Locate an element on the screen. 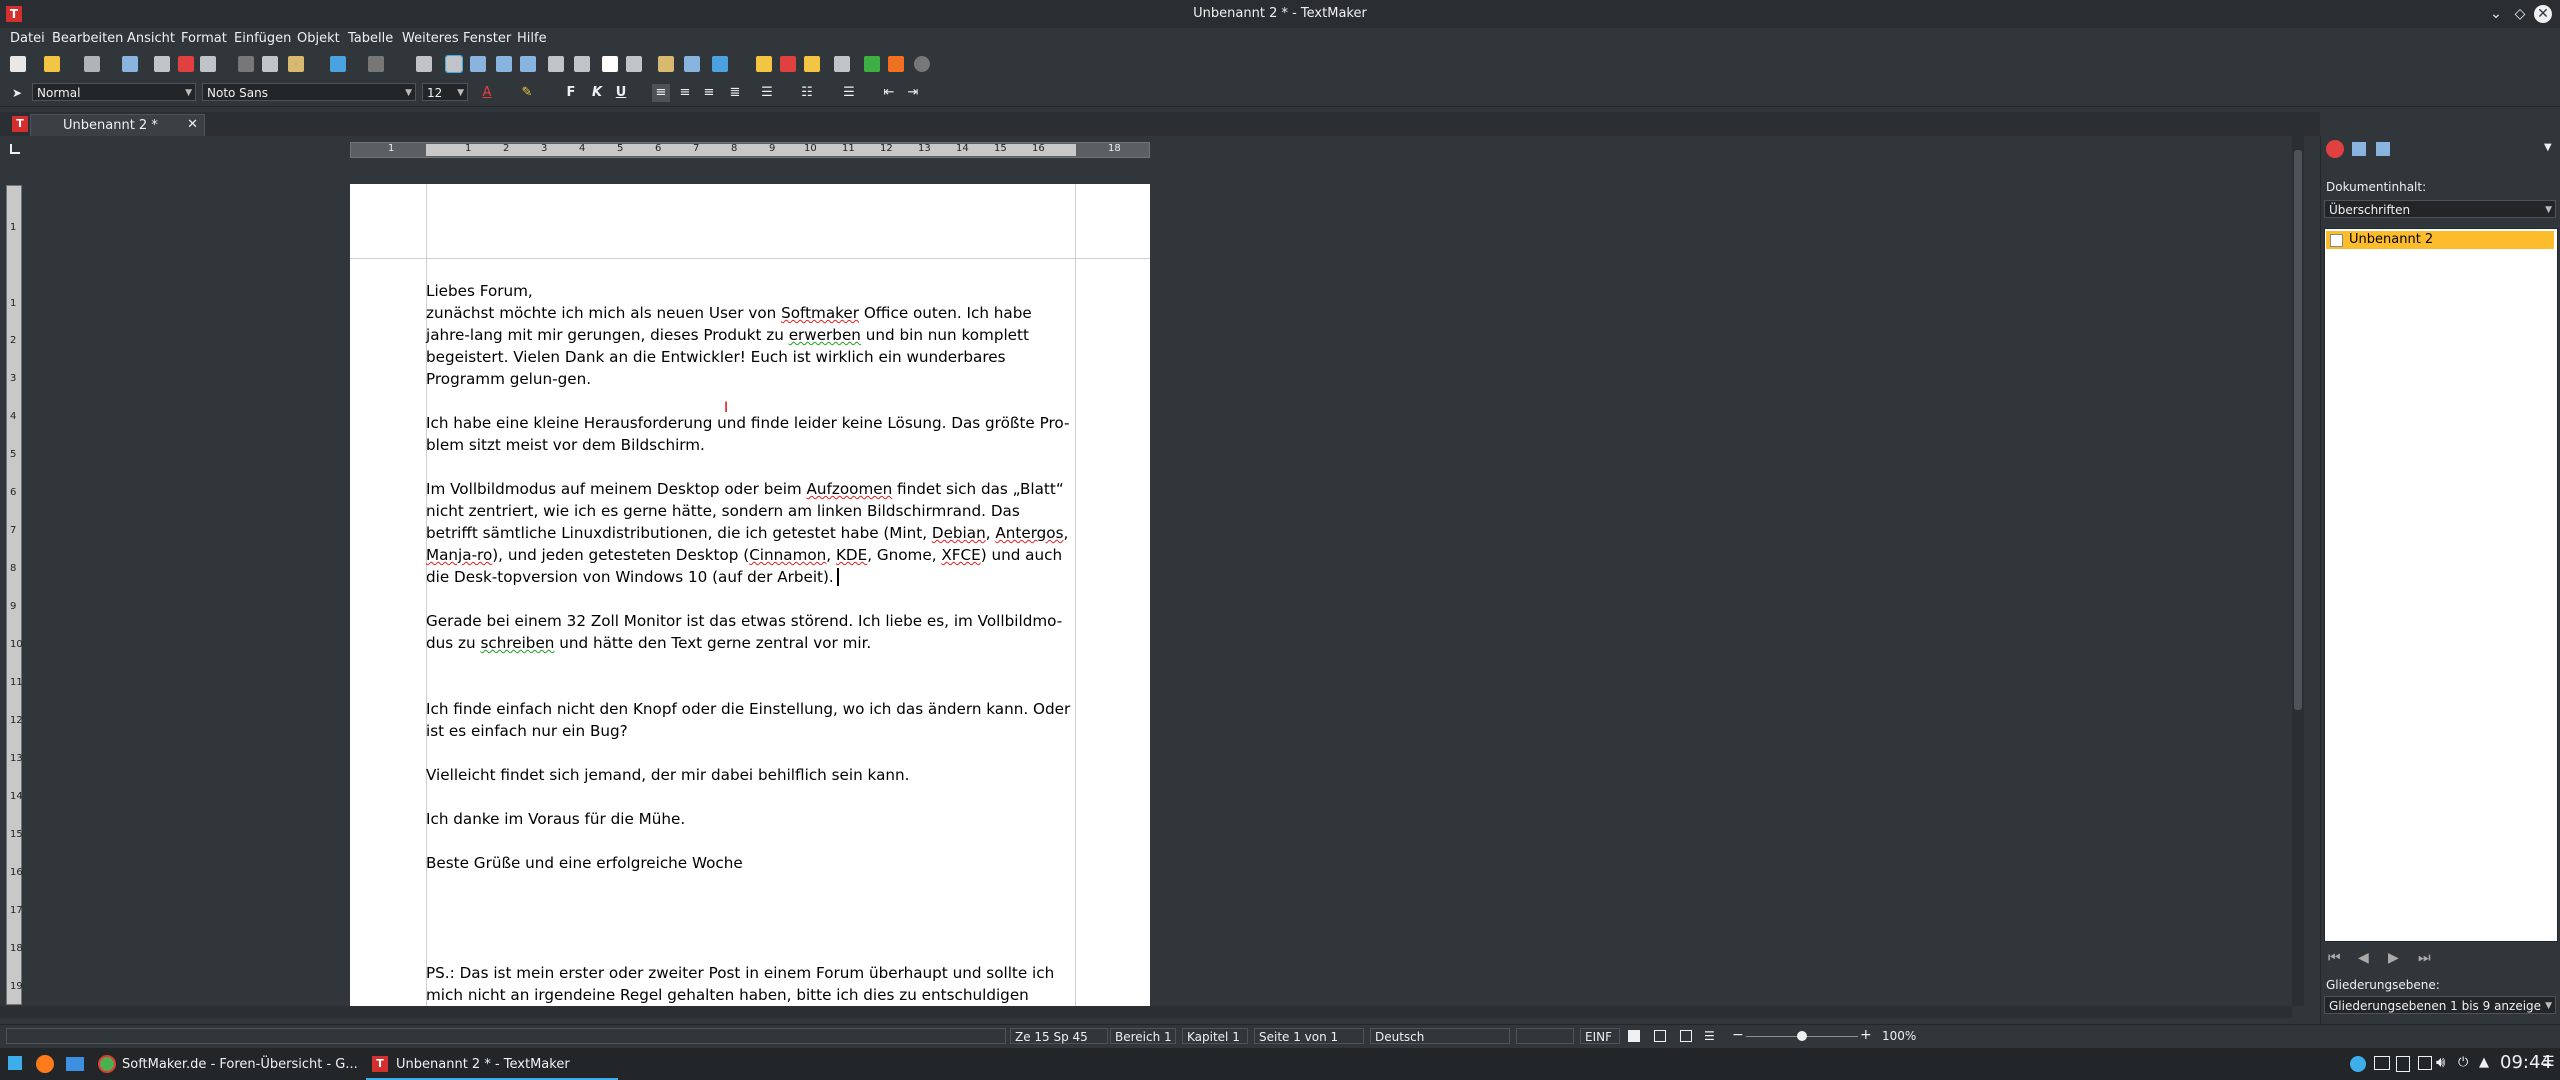 This screenshot has height=1080, width=2560. chrome-icon is located at coordinates (107, 1064).